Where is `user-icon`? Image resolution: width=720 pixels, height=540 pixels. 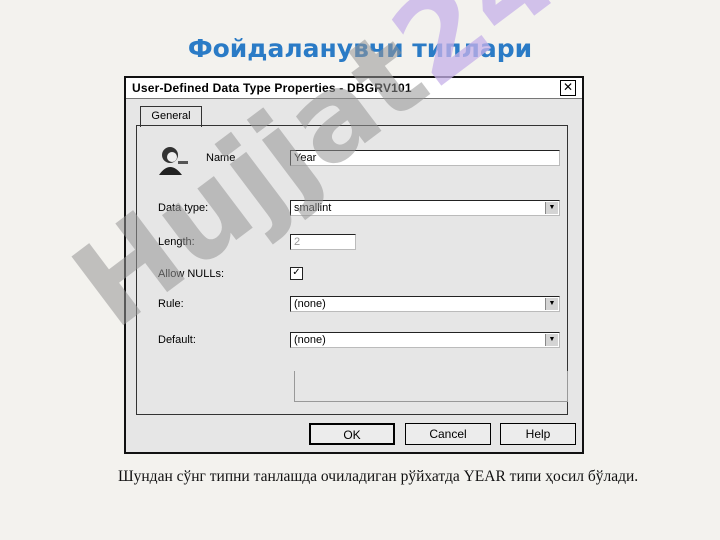
user-icon is located at coordinates (173, 162).